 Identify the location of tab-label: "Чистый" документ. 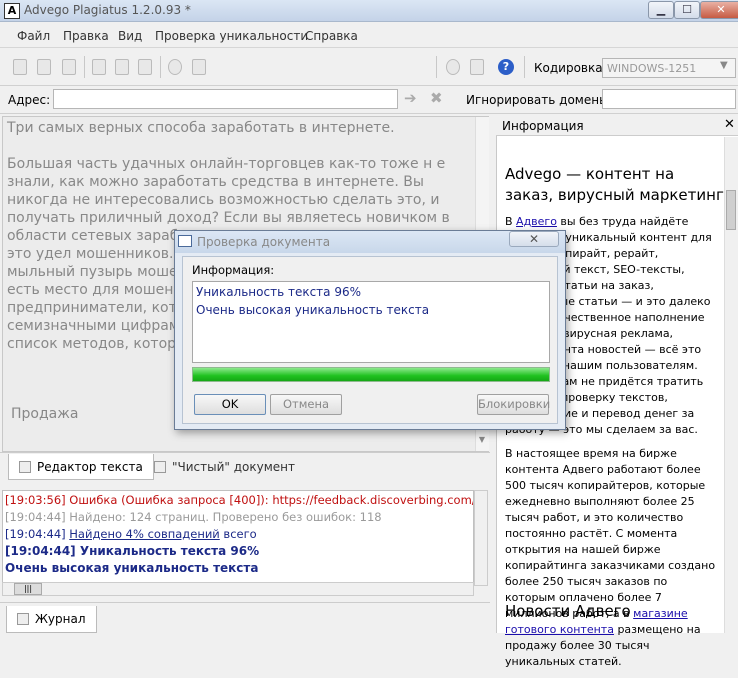
(233, 467).